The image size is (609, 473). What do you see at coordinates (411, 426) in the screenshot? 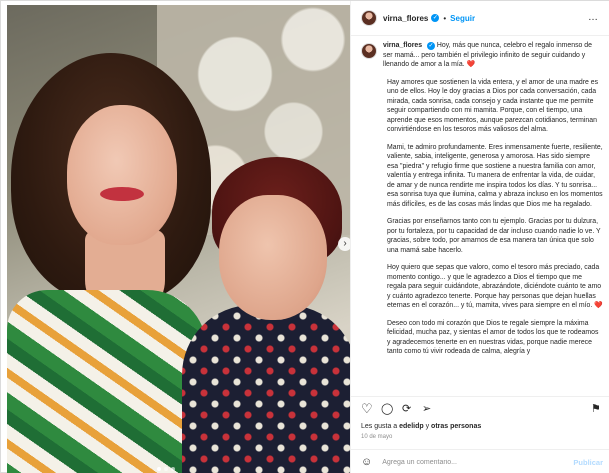
I see `liker-username-link: edelidp` at bounding box center [411, 426].